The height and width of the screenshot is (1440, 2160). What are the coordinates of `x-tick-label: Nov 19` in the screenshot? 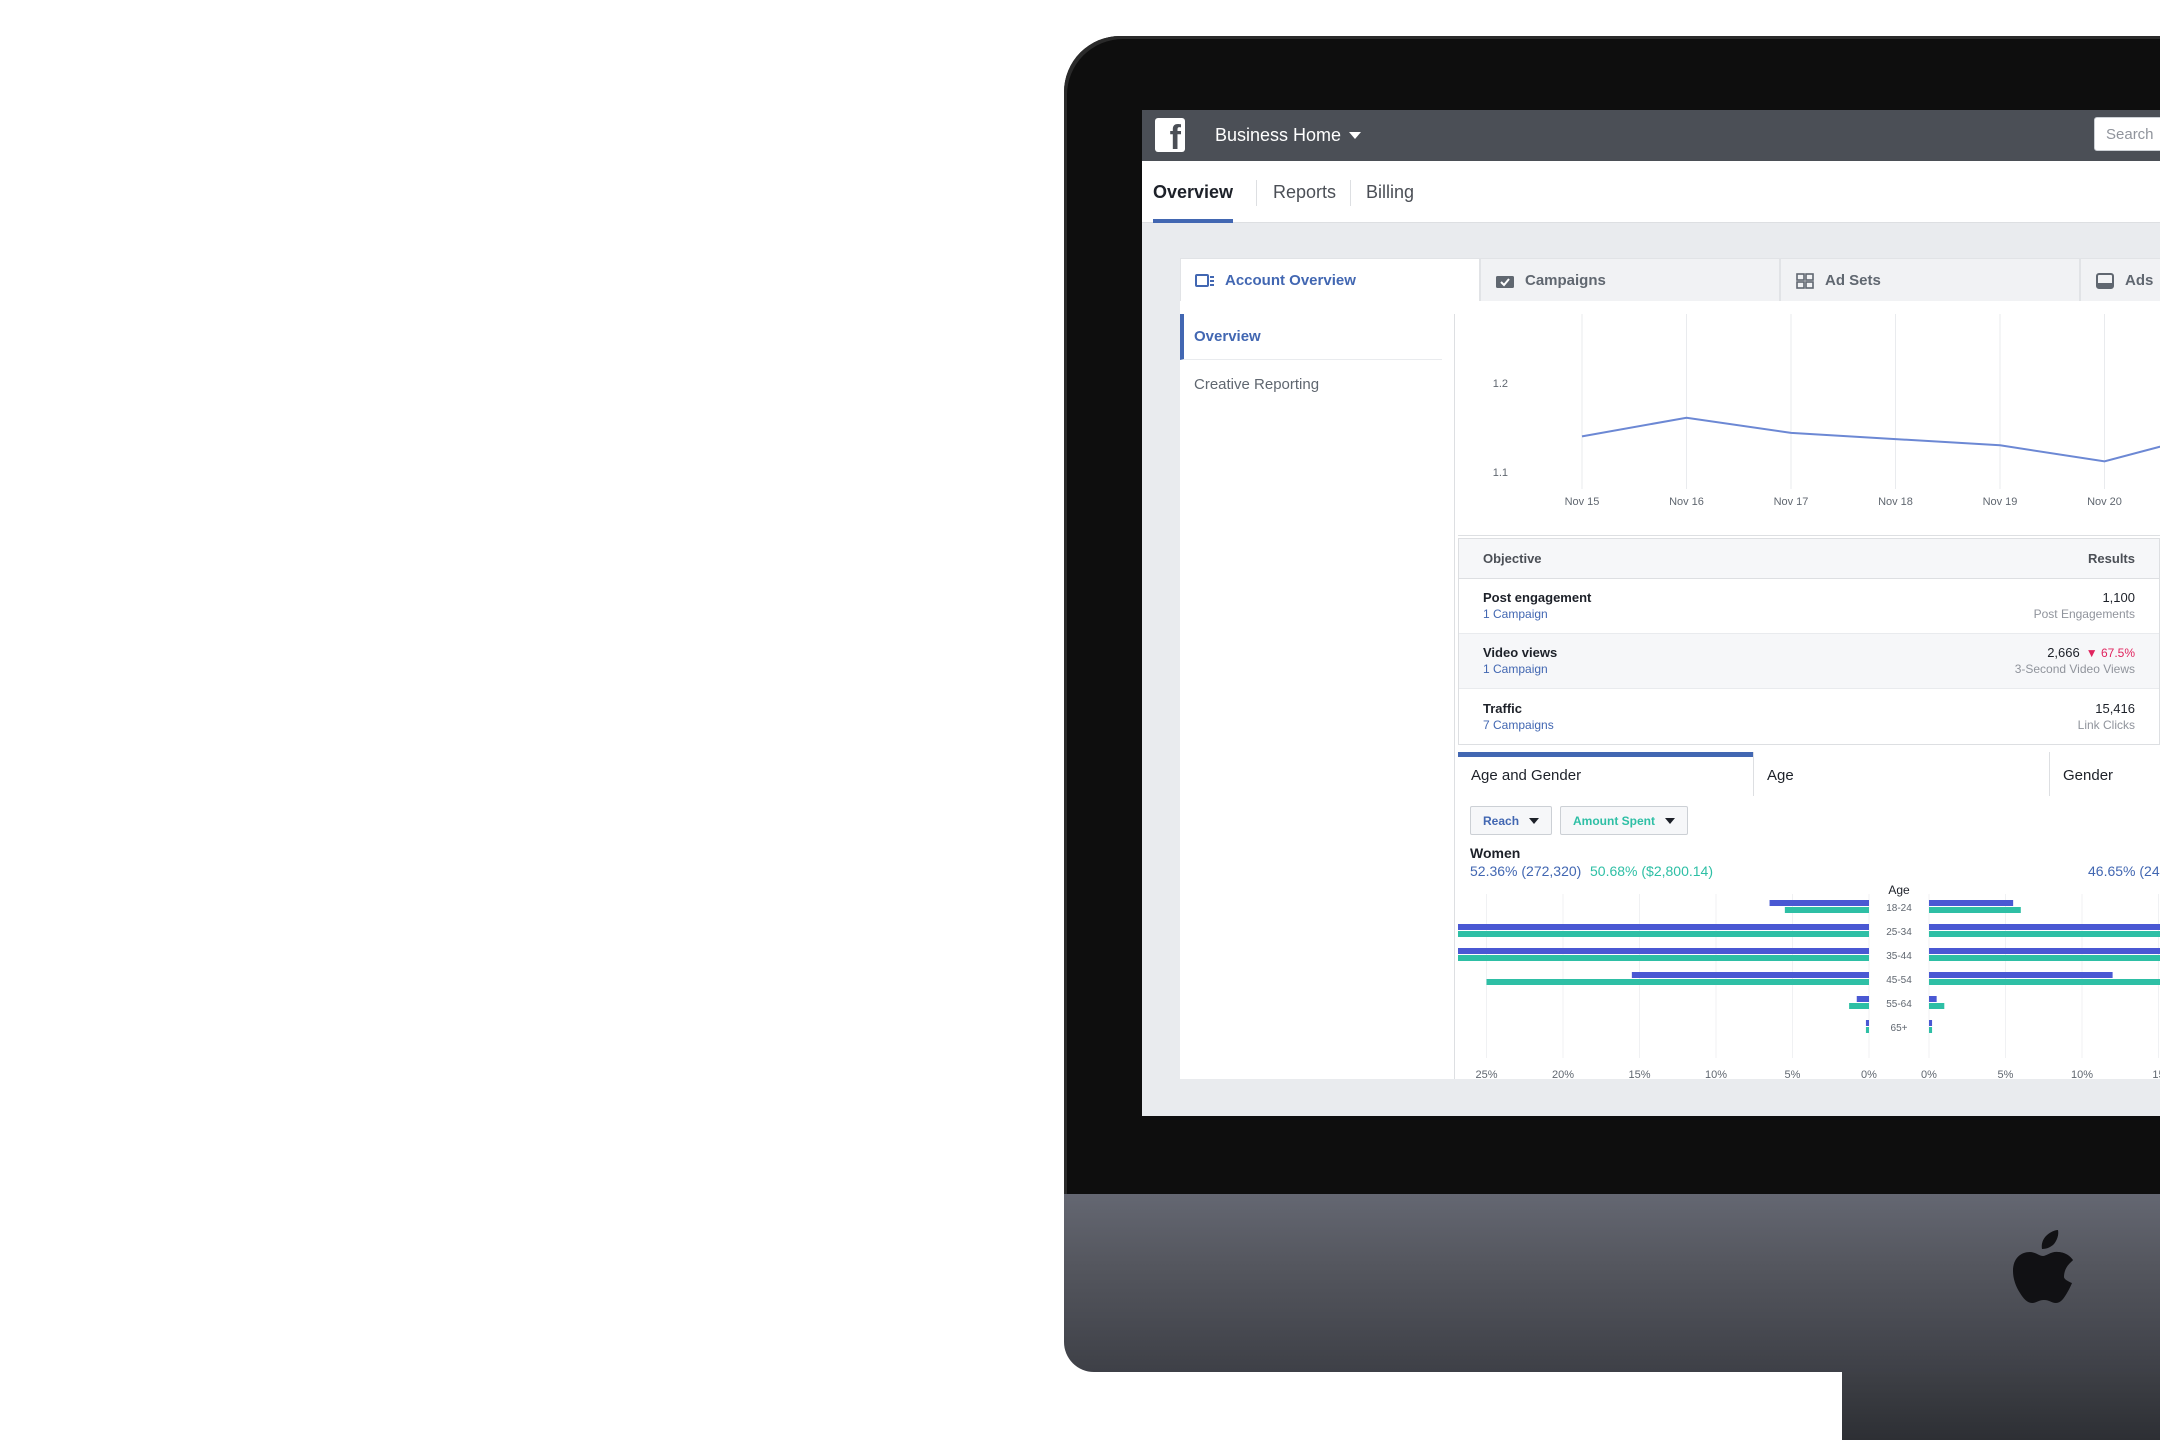 It's located at (2000, 502).